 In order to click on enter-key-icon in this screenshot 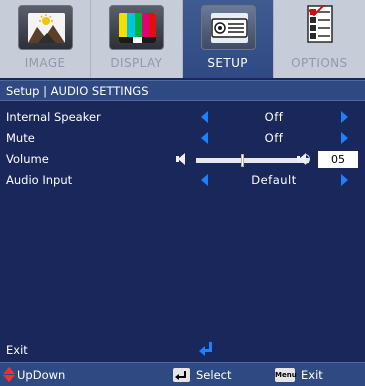, I will do `click(181, 375)`.